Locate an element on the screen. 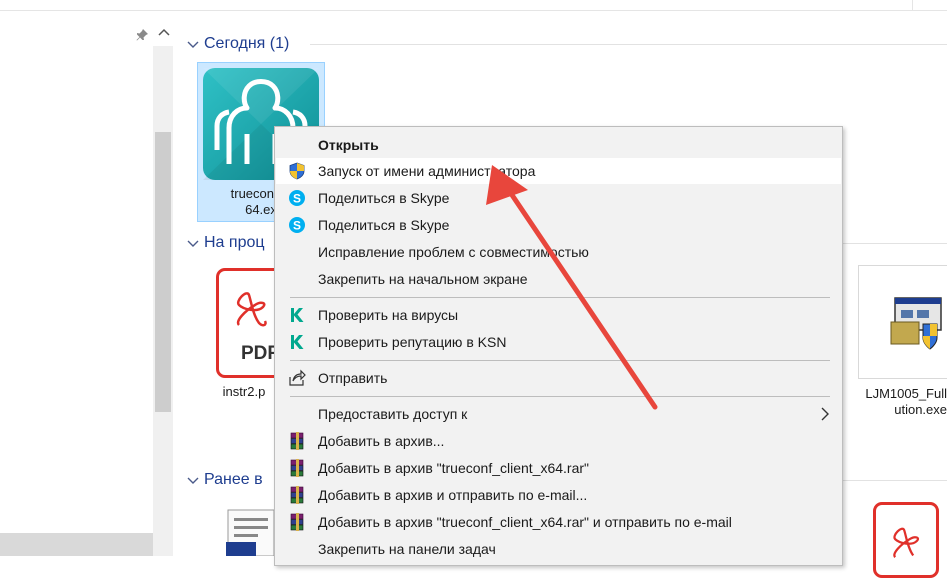 The image size is (947, 578). chevron-right-icon is located at coordinates (825, 414).